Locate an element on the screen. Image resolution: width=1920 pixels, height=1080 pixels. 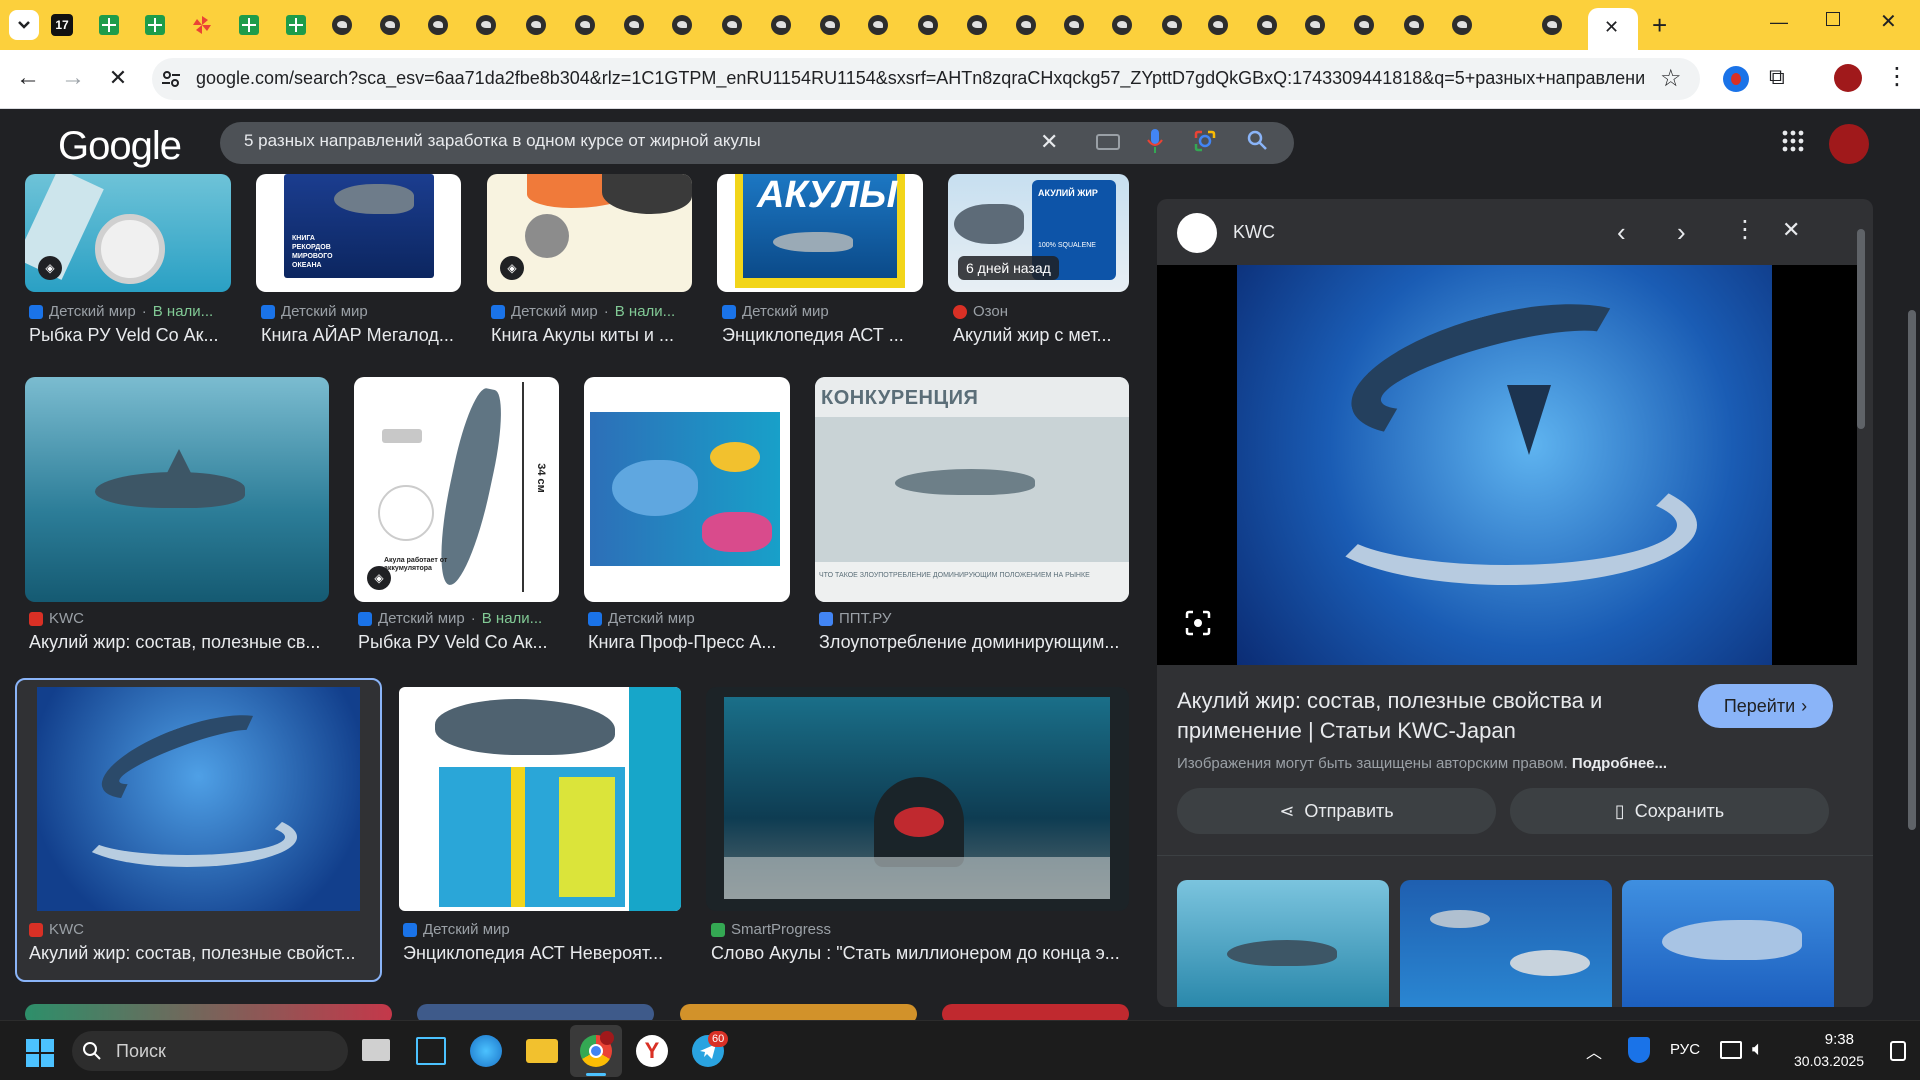
minimize-icon: — is located at coordinates (1779, 22).